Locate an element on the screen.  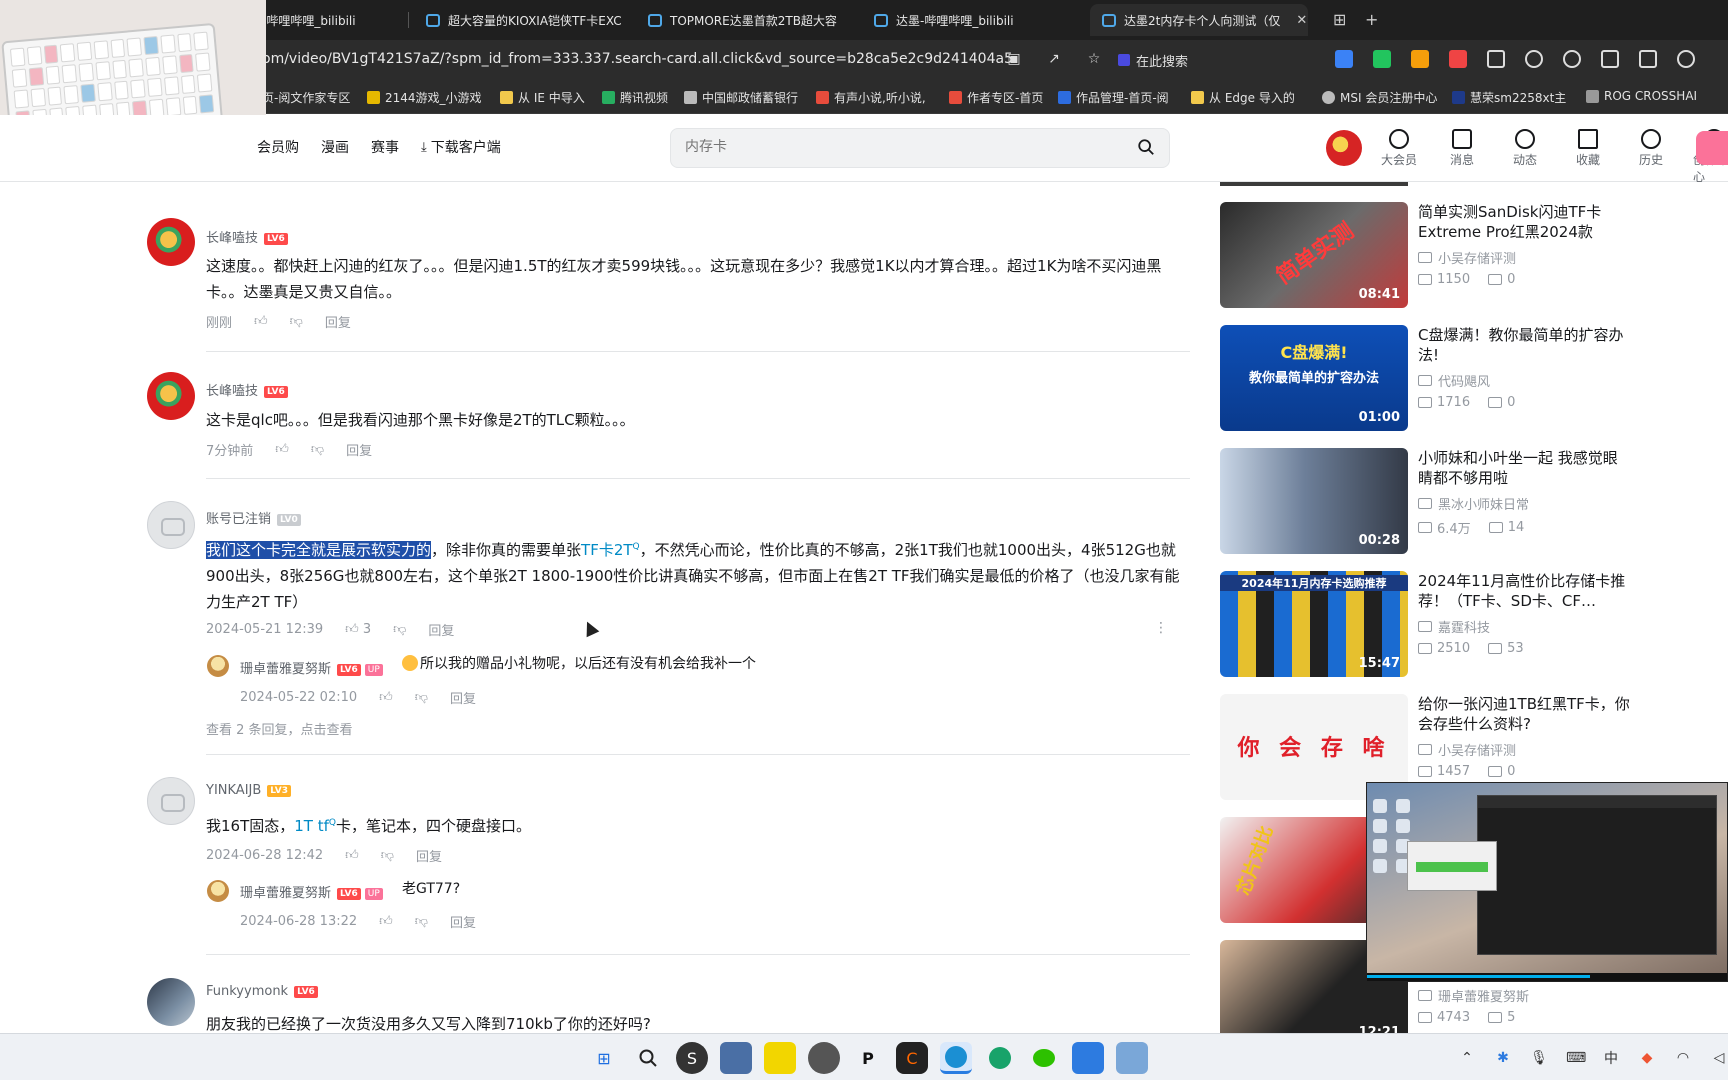
pip-seek-bar is located at coordinates (1547, 977).